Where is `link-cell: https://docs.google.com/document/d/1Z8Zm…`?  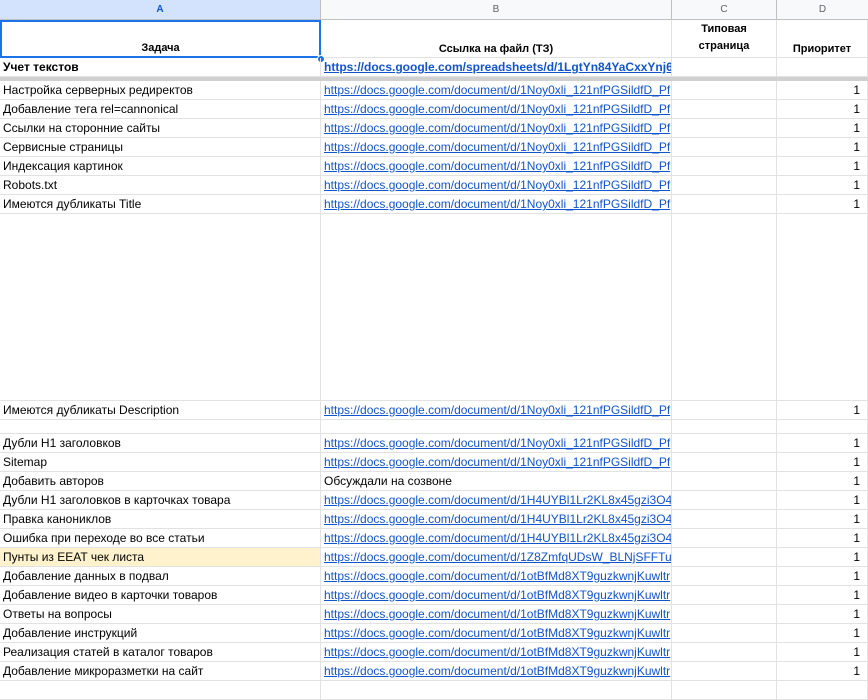
link-cell: https://docs.google.com/document/d/1Z8Zm… is located at coordinates (496, 557).